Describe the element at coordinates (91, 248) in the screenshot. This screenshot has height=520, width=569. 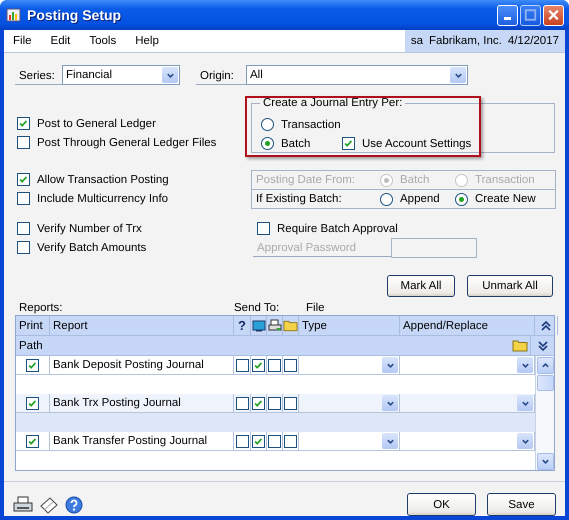
I see `checkbox-label: Verify Batch Amounts` at that location.